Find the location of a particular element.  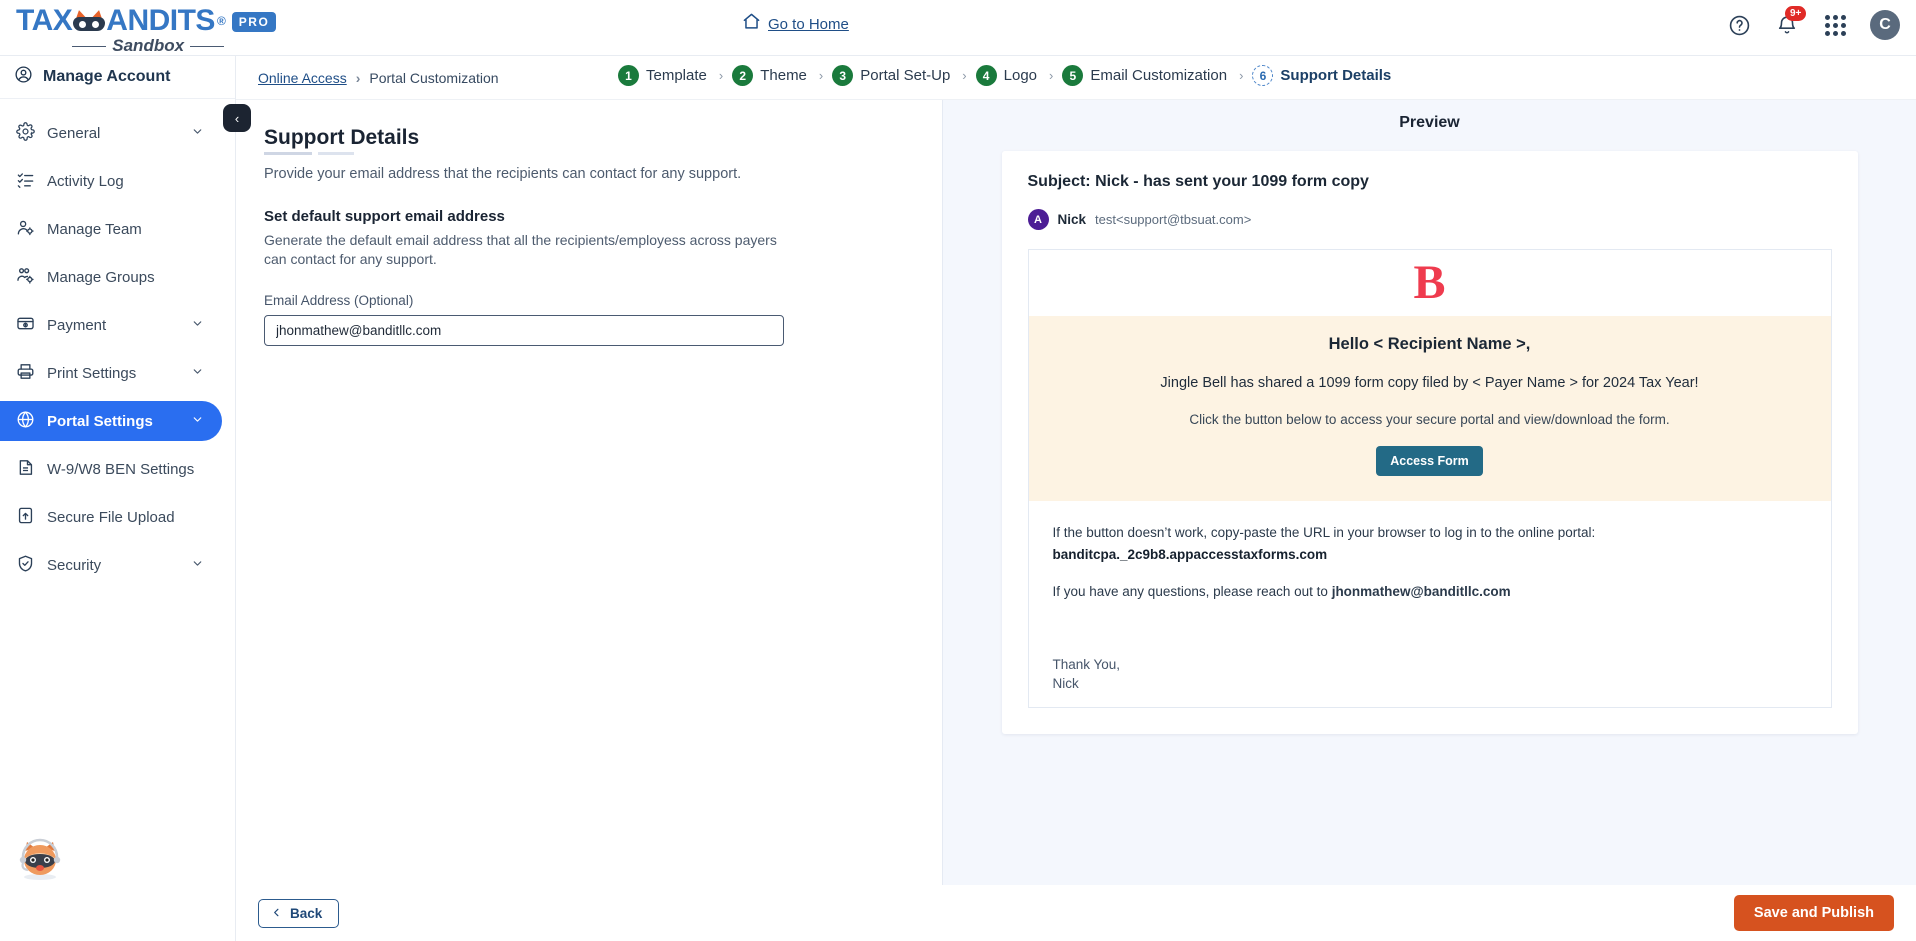

sender-address: test<support@tbsuat.com> is located at coordinates (1173, 219).